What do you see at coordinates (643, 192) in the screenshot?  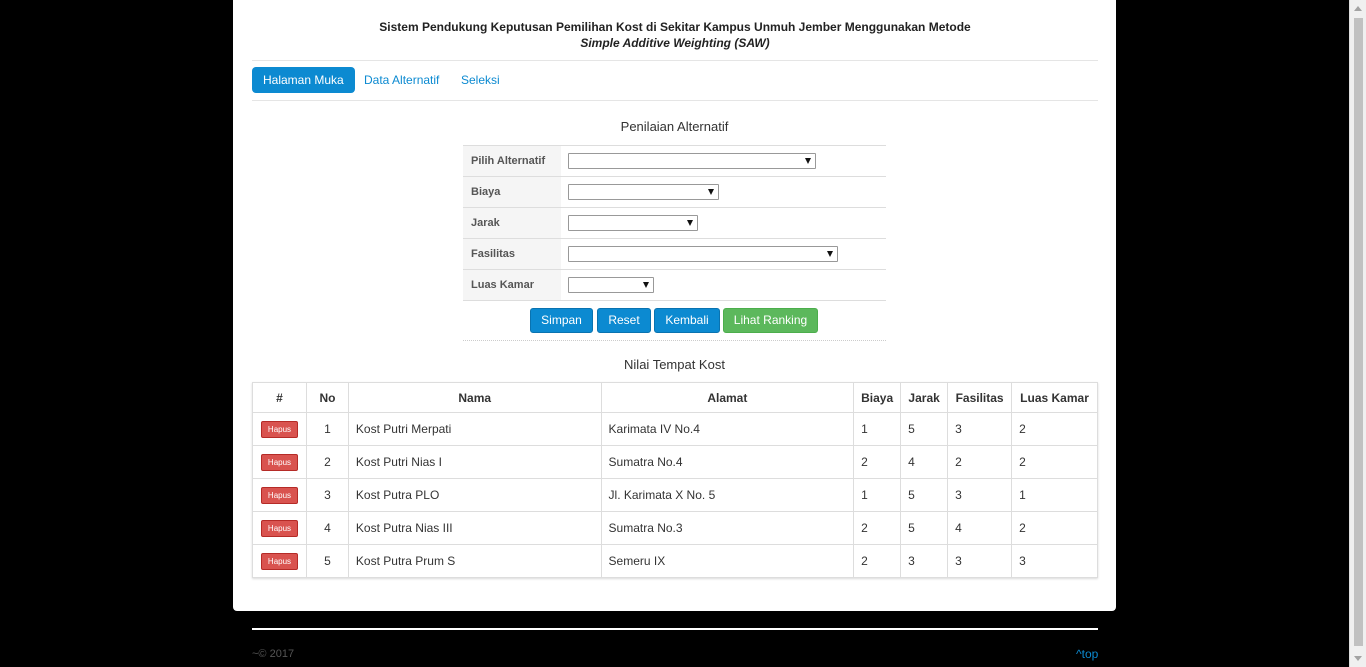 I see `biaya-select` at bounding box center [643, 192].